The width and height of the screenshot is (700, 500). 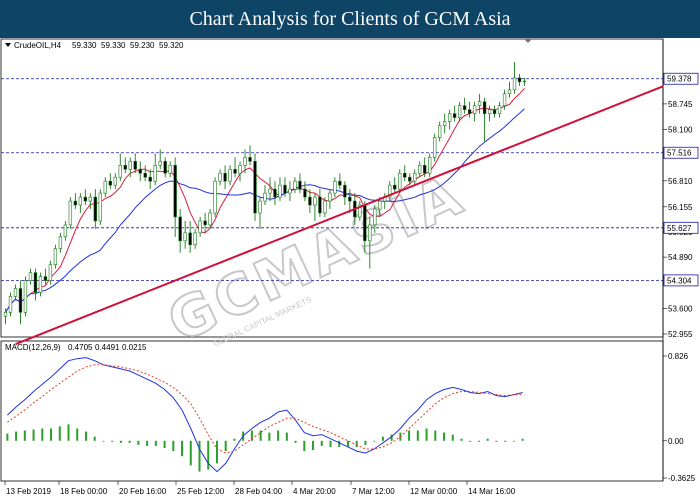 I want to click on macd-value-hist: 0.0215, so click(x=134, y=347).